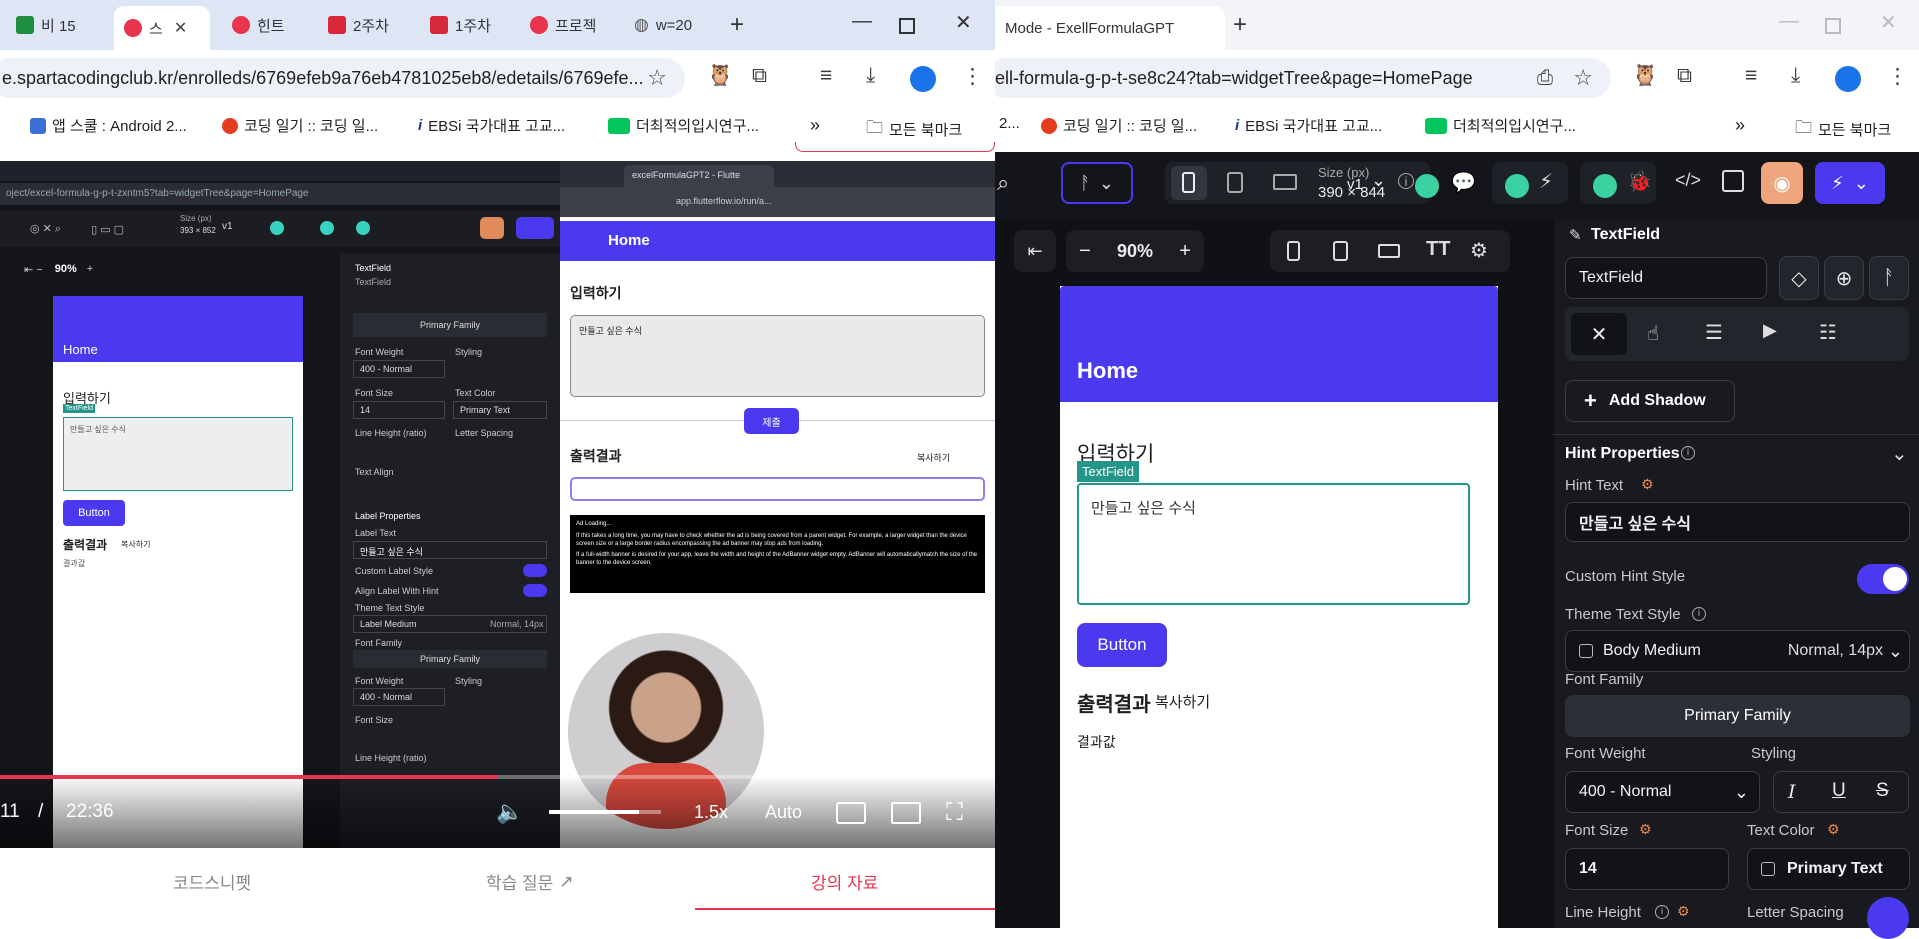  I want to click on tab-animations: ▶, so click(1770, 330).